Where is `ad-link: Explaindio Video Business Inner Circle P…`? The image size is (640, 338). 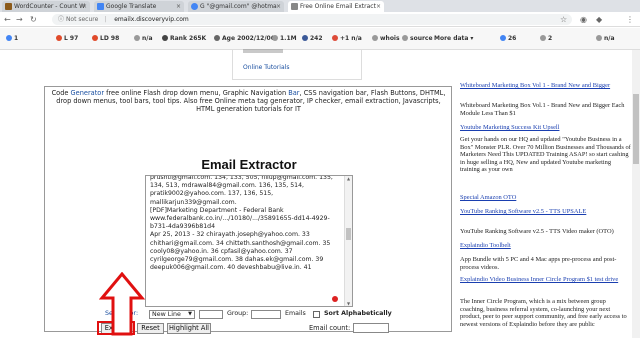
ad-link: Explaindio Video Business Inner Circle P… is located at coordinates (546, 280).